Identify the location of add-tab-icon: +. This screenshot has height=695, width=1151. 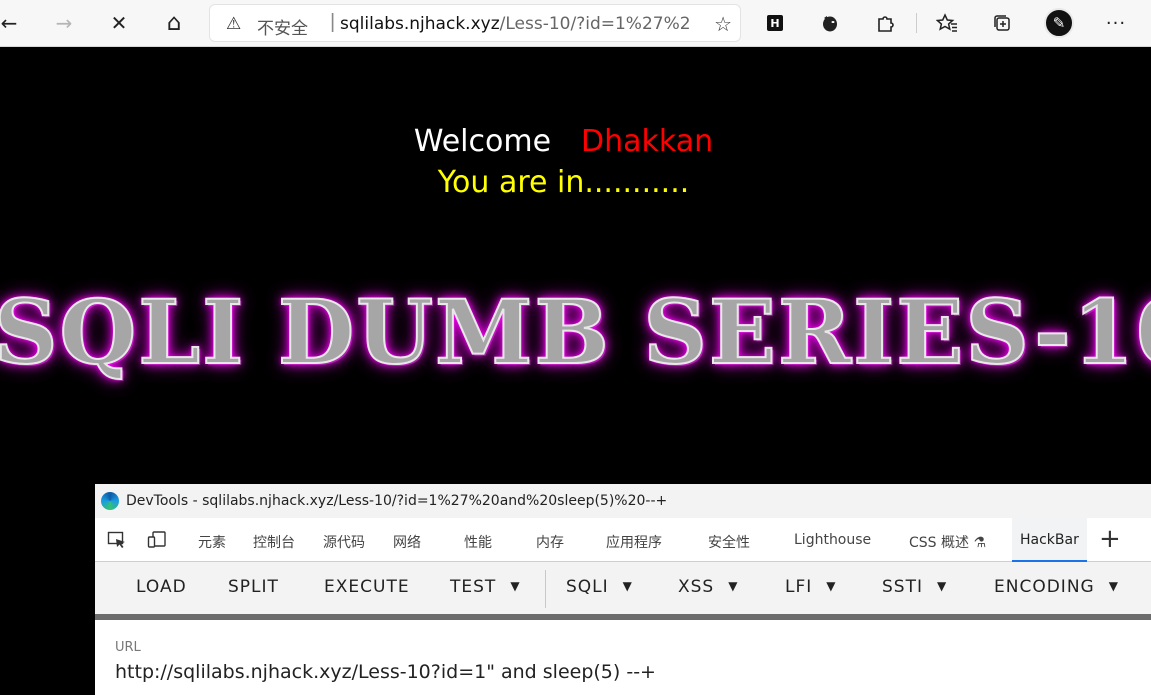
(1110, 539).